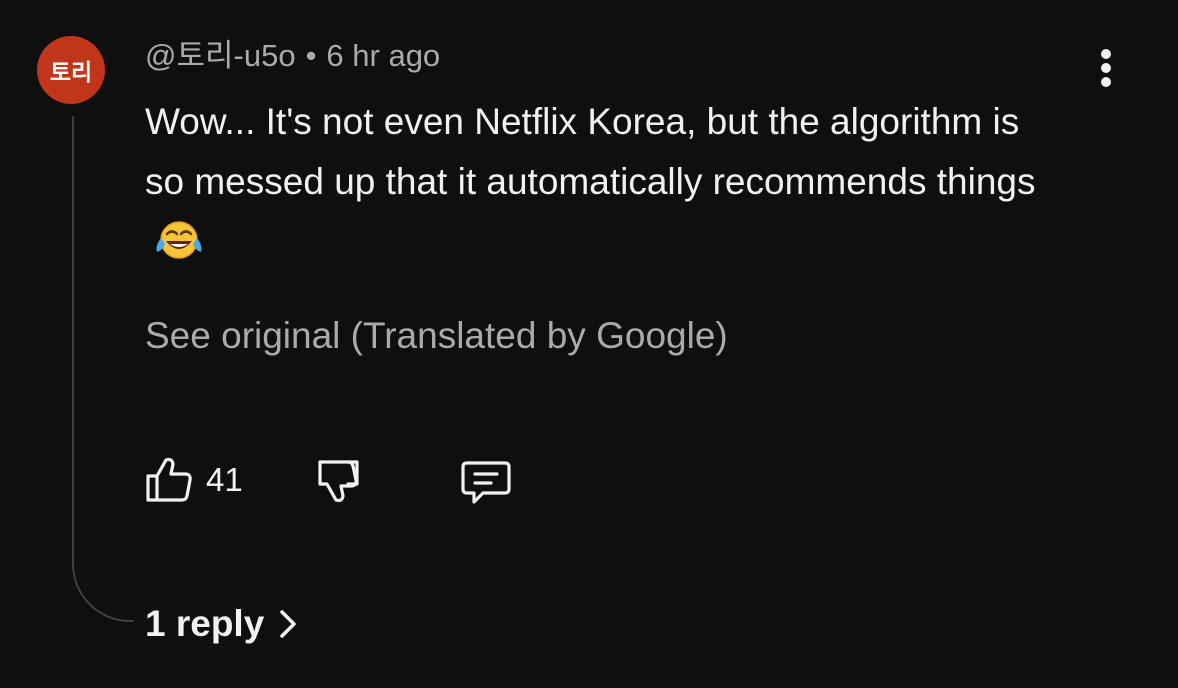 Image resolution: width=1178 pixels, height=688 pixels. I want to click on view-replies-button: 1 reply, so click(221, 626).